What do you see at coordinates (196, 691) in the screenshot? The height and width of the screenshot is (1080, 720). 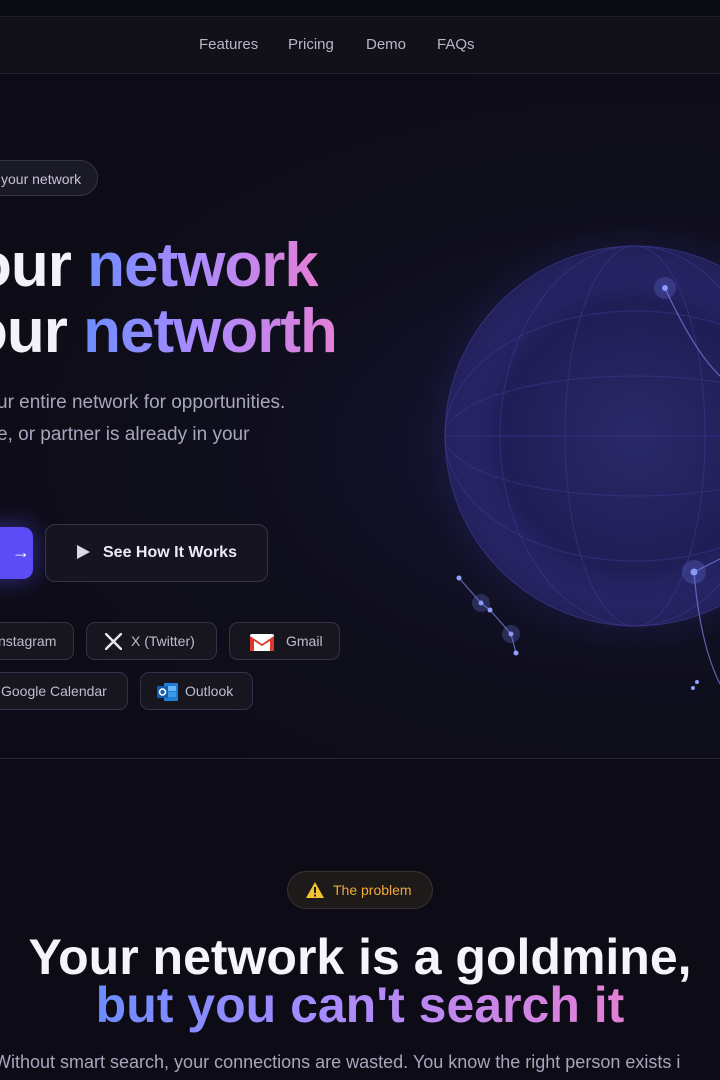 I see `integration-chip-outlook: Outlook` at bounding box center [196, 691].